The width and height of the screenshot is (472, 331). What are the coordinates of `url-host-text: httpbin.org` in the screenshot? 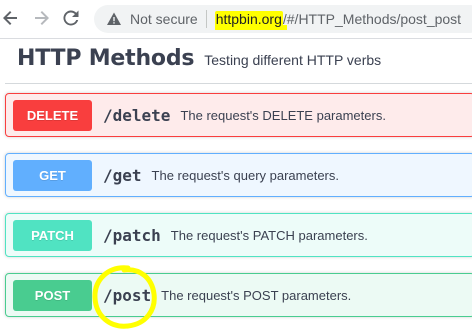 It's located at (248, 19).